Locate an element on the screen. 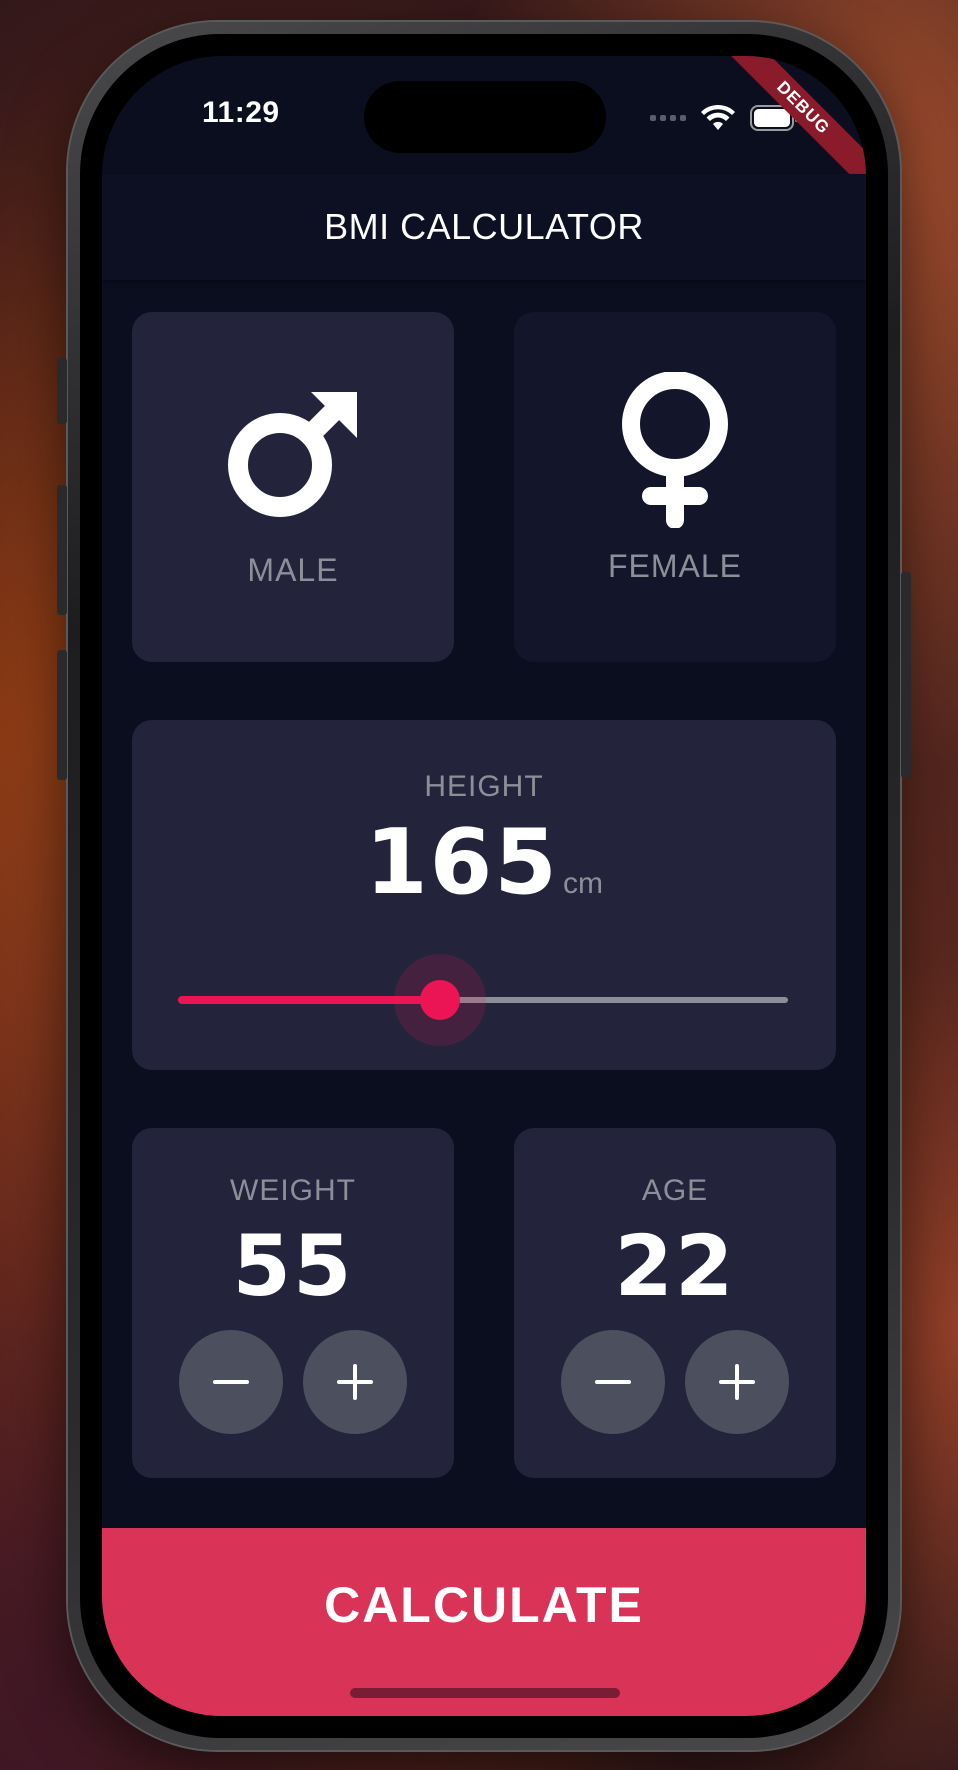  volume-down-button is located at coordinates (62, 715).